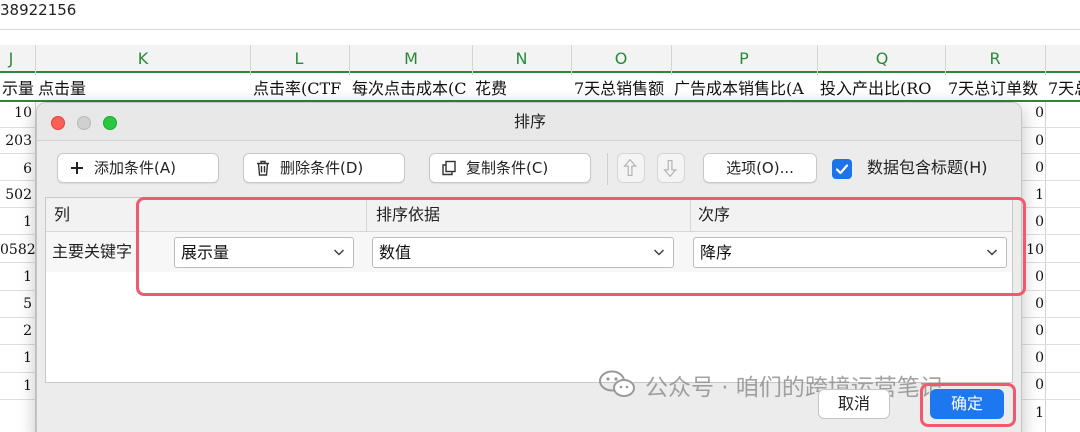 Image resolution: width=1080 pixels, height=432 pixels. What do you see at coordinates (1063, 88) in the screenshot?
I see `sheet-header-cell: 7天总` at bounding box center [1063, 88].